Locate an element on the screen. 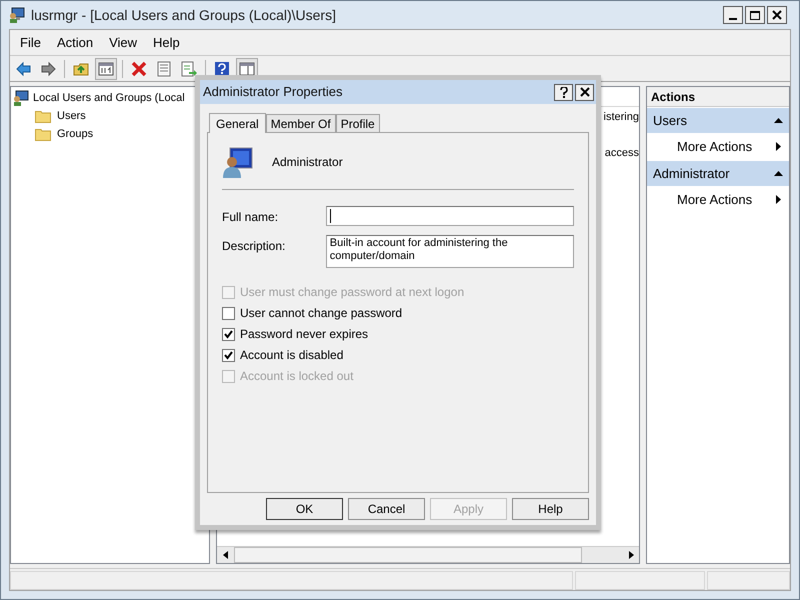 This screenshot has width=800, height=600. tree-item: Users is located at coordinates (71, 116).